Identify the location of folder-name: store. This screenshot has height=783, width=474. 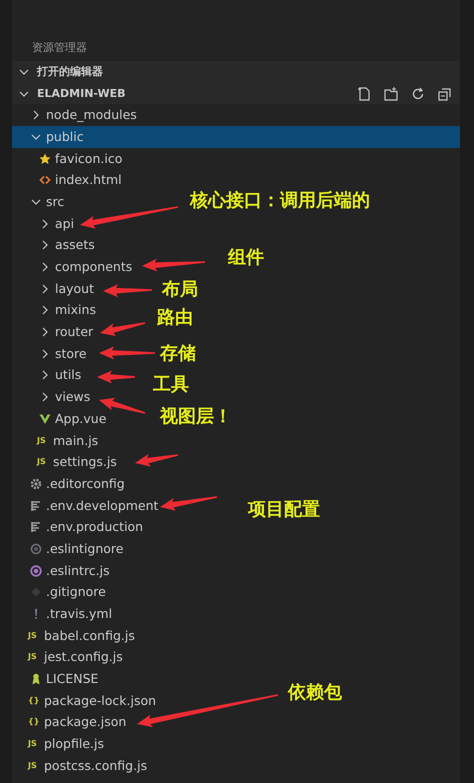
(71, 353).